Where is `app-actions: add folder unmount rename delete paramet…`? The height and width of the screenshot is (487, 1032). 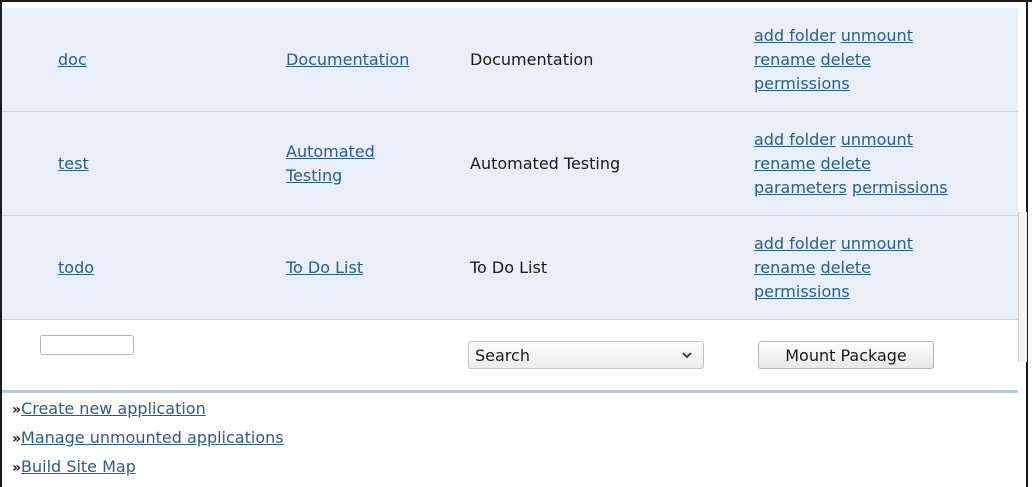
app-actions: add folder unmount rename delete paramet… is located at coordinates (886, 163).